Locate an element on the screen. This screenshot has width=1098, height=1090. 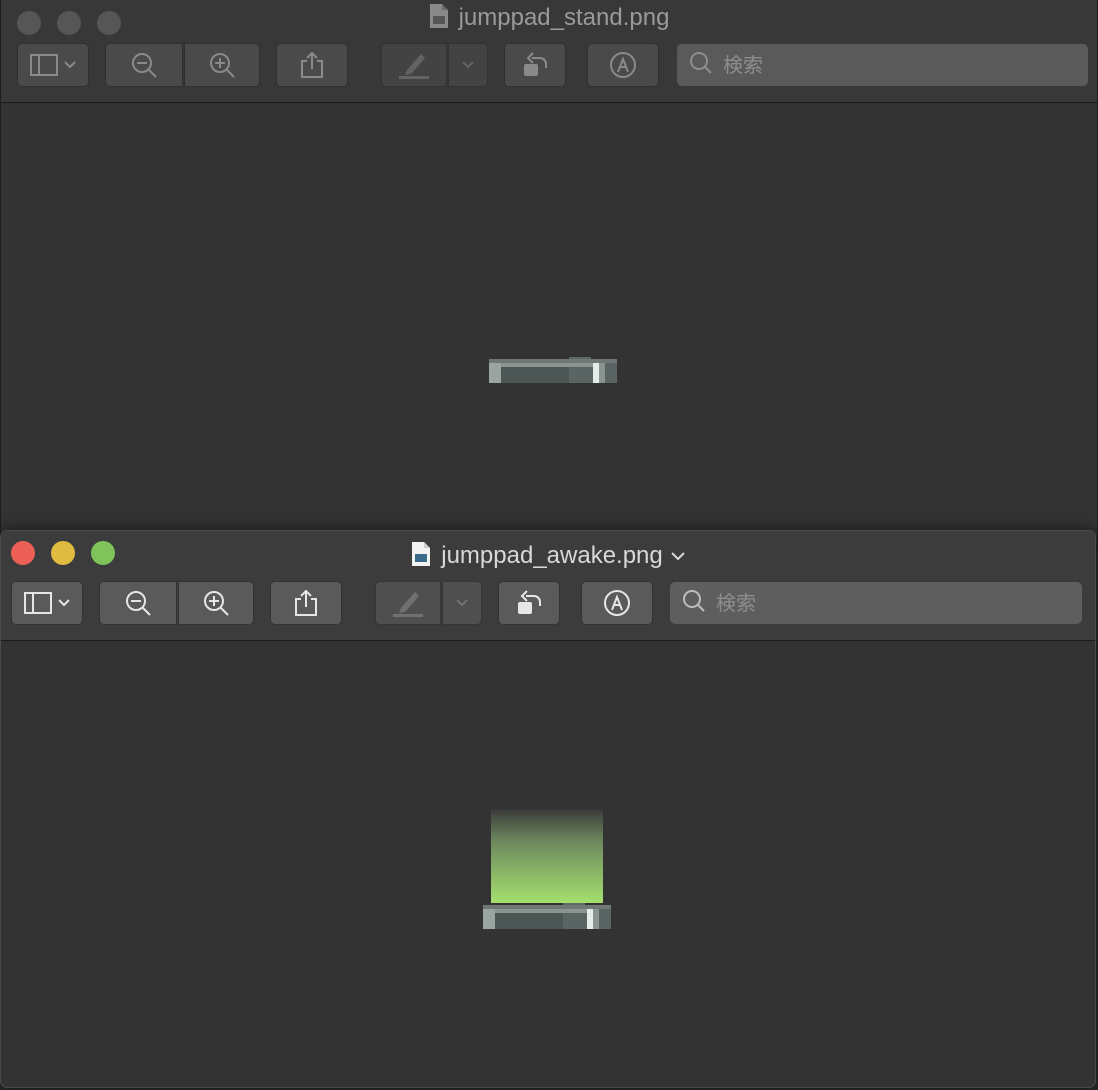
window-title-text: jumppad_awake.png is located at coordinates (552, 555).